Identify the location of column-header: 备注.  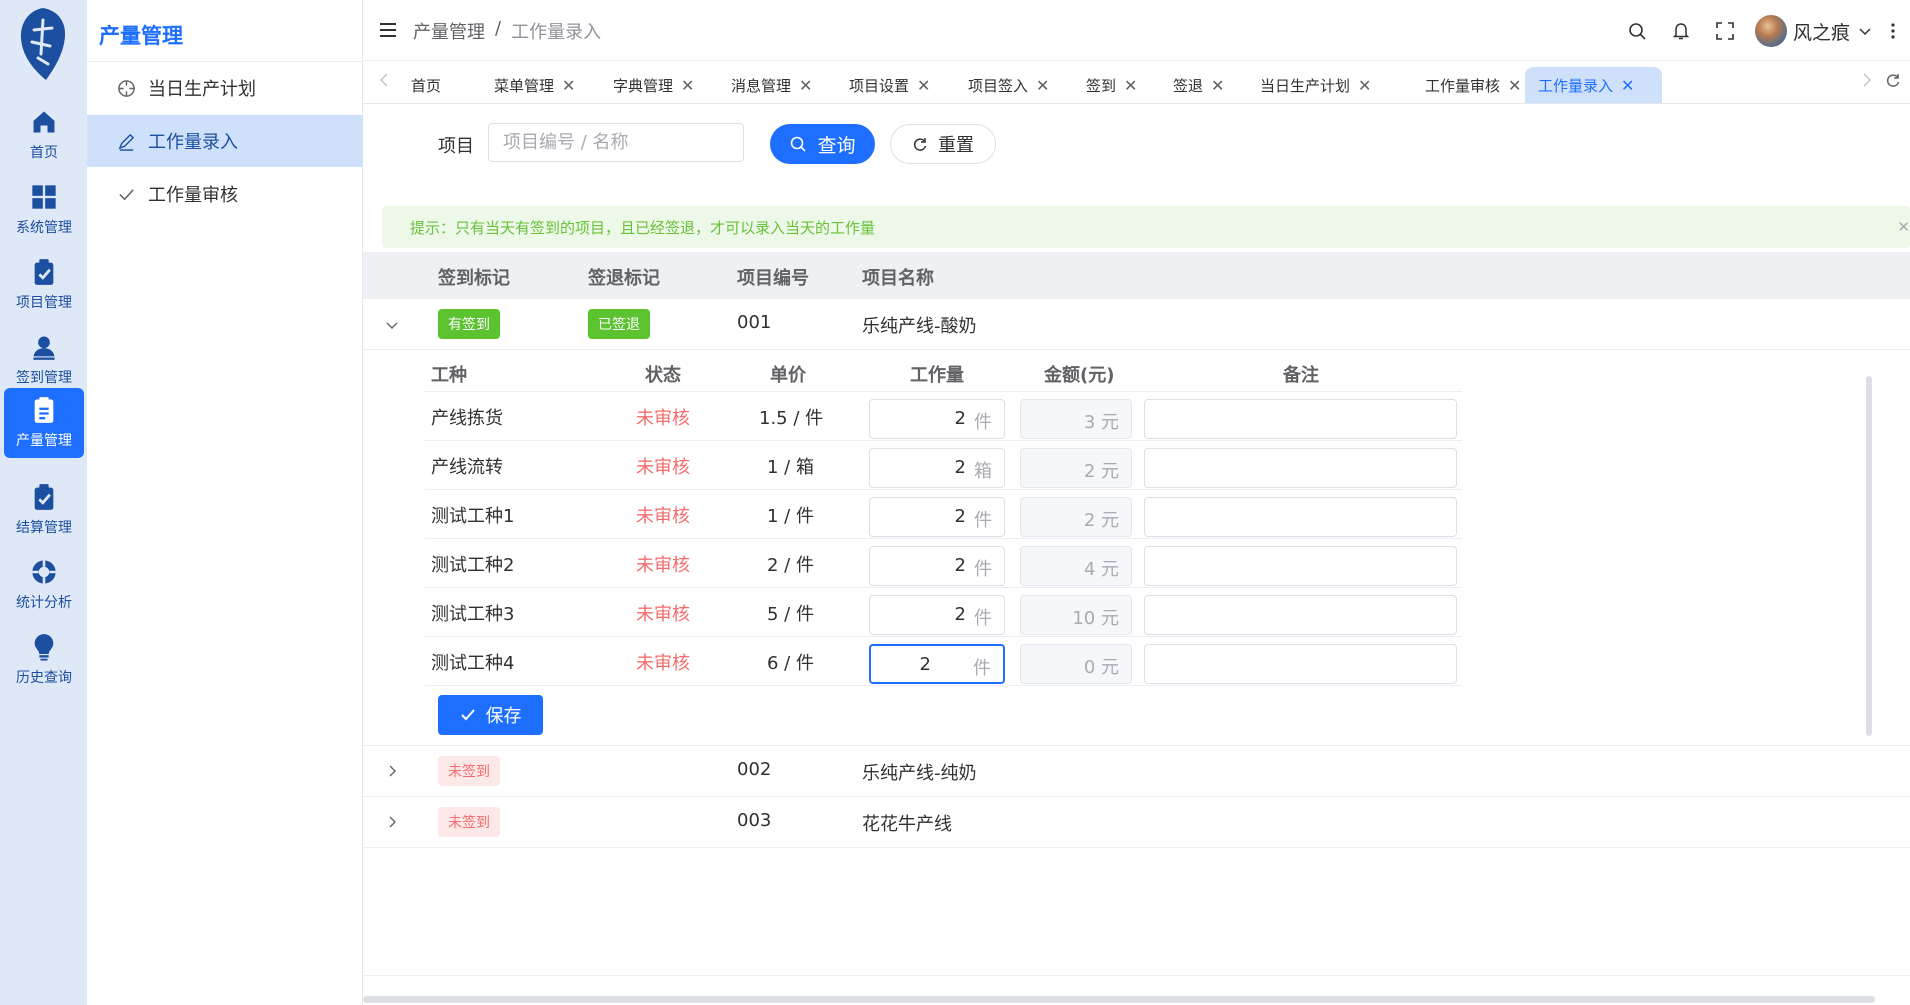
(1301, 375).